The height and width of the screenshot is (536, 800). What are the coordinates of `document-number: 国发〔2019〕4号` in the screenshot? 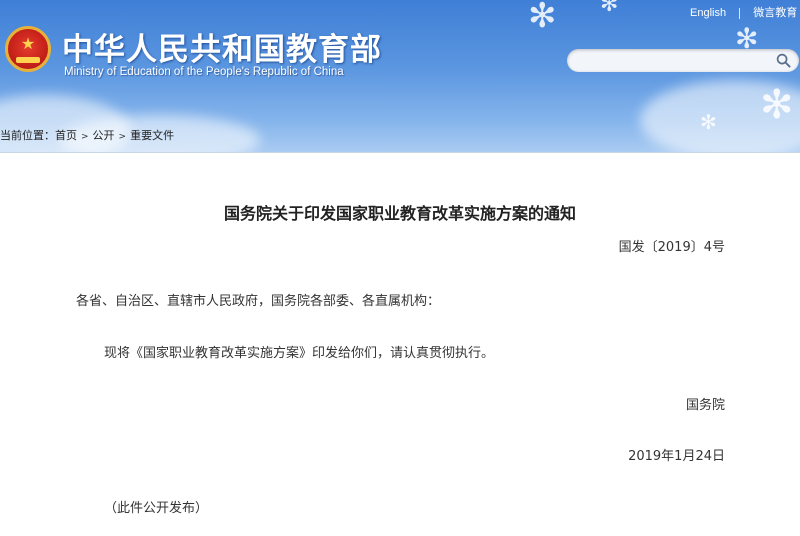 It's located at (671, 247).